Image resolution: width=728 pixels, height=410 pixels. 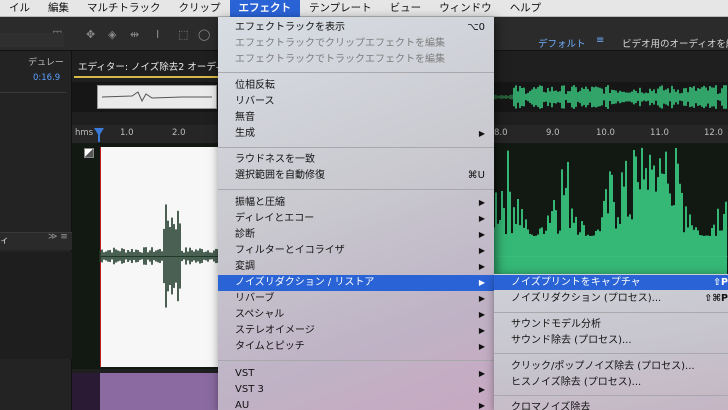 I want to click on workspace-video-audio: ビデオ用のオーディオを編, so click(x=675, y=43).